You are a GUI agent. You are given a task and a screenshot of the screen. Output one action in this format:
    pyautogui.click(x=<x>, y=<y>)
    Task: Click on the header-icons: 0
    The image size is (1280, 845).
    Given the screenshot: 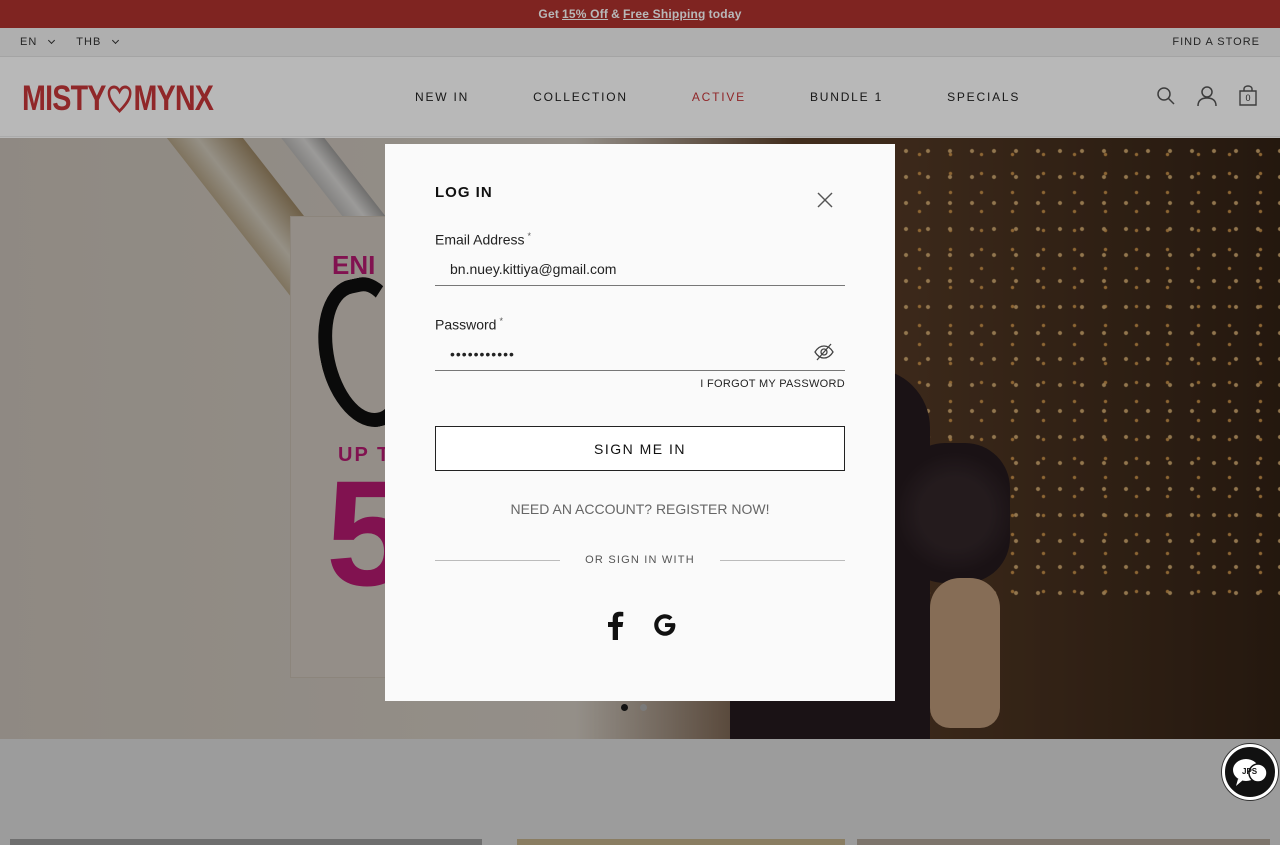 What is the action you would take?
    pyautogui.click(x=1207, y=96)
    